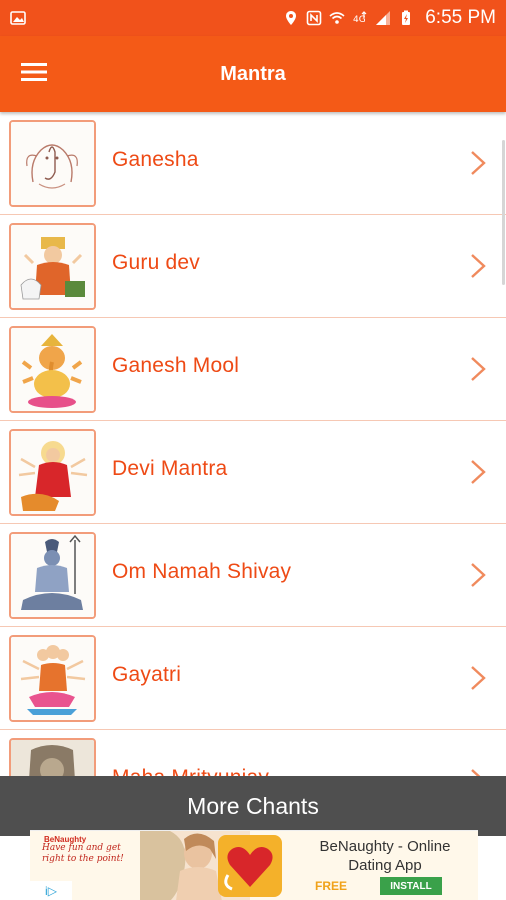  What do you see at coordinates (291, 18) in the screenshot?
I see `location-icon` at bounding box center [291, 18].